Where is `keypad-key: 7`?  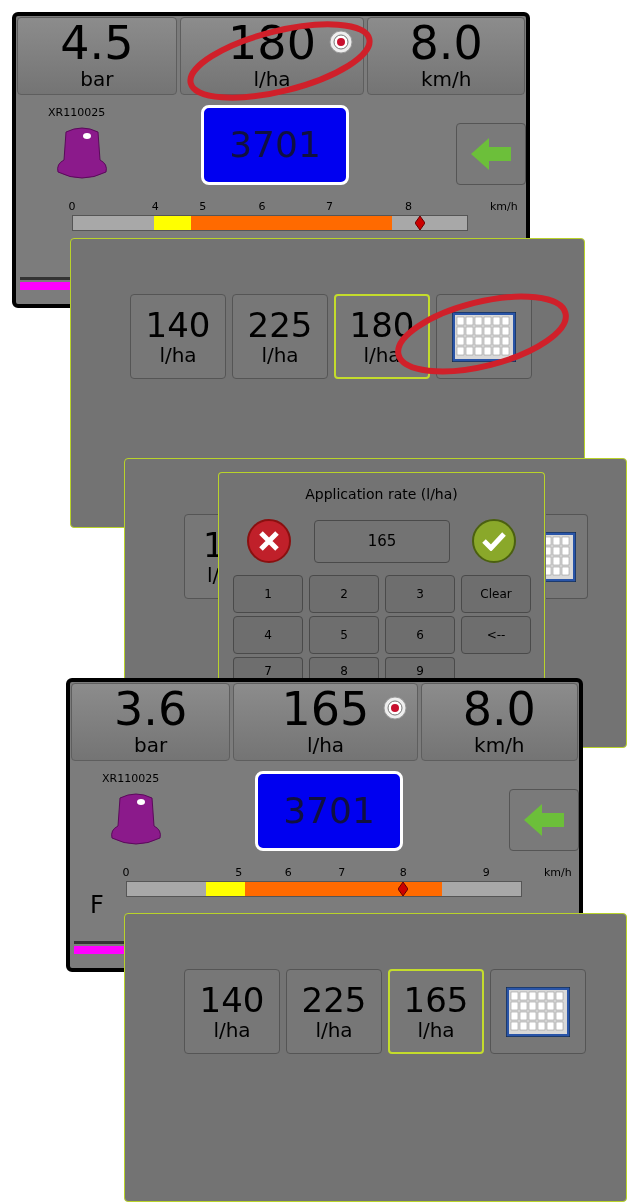 keypad-key: 7 is located at coordinates (268, 667).